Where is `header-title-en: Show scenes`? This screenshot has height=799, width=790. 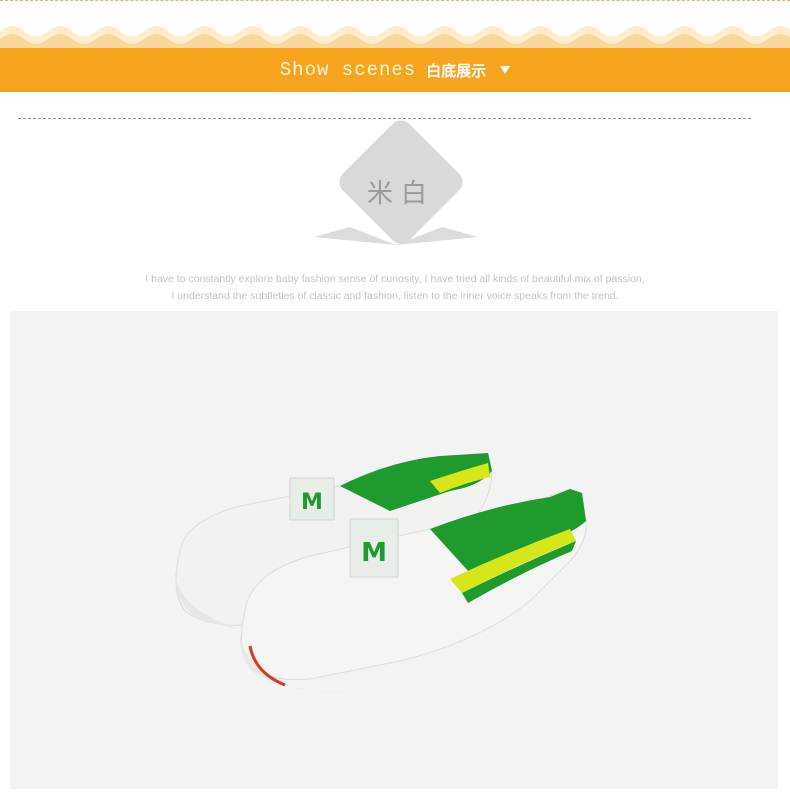
header-title-en: Show scenes is located at coordinates (348, 70).